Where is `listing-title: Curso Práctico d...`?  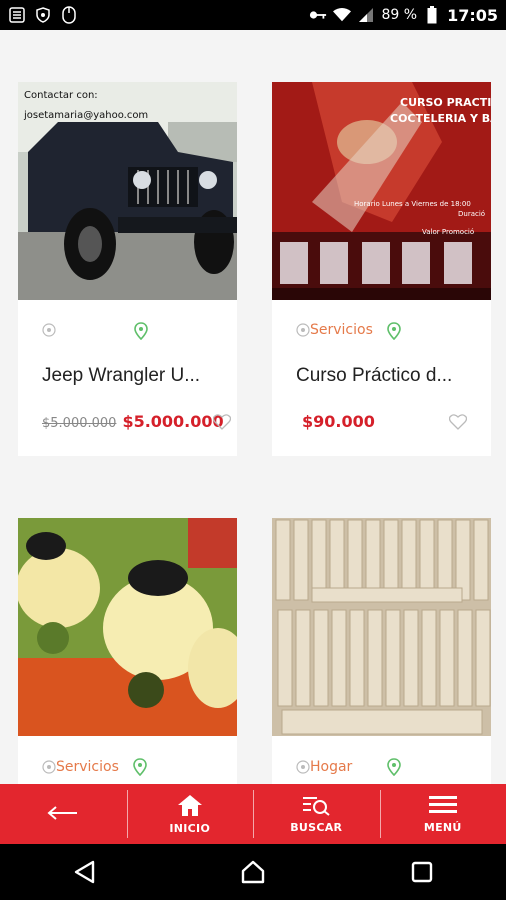 listing-title: Curso Práctico d... is located at coordinates (383, 376).